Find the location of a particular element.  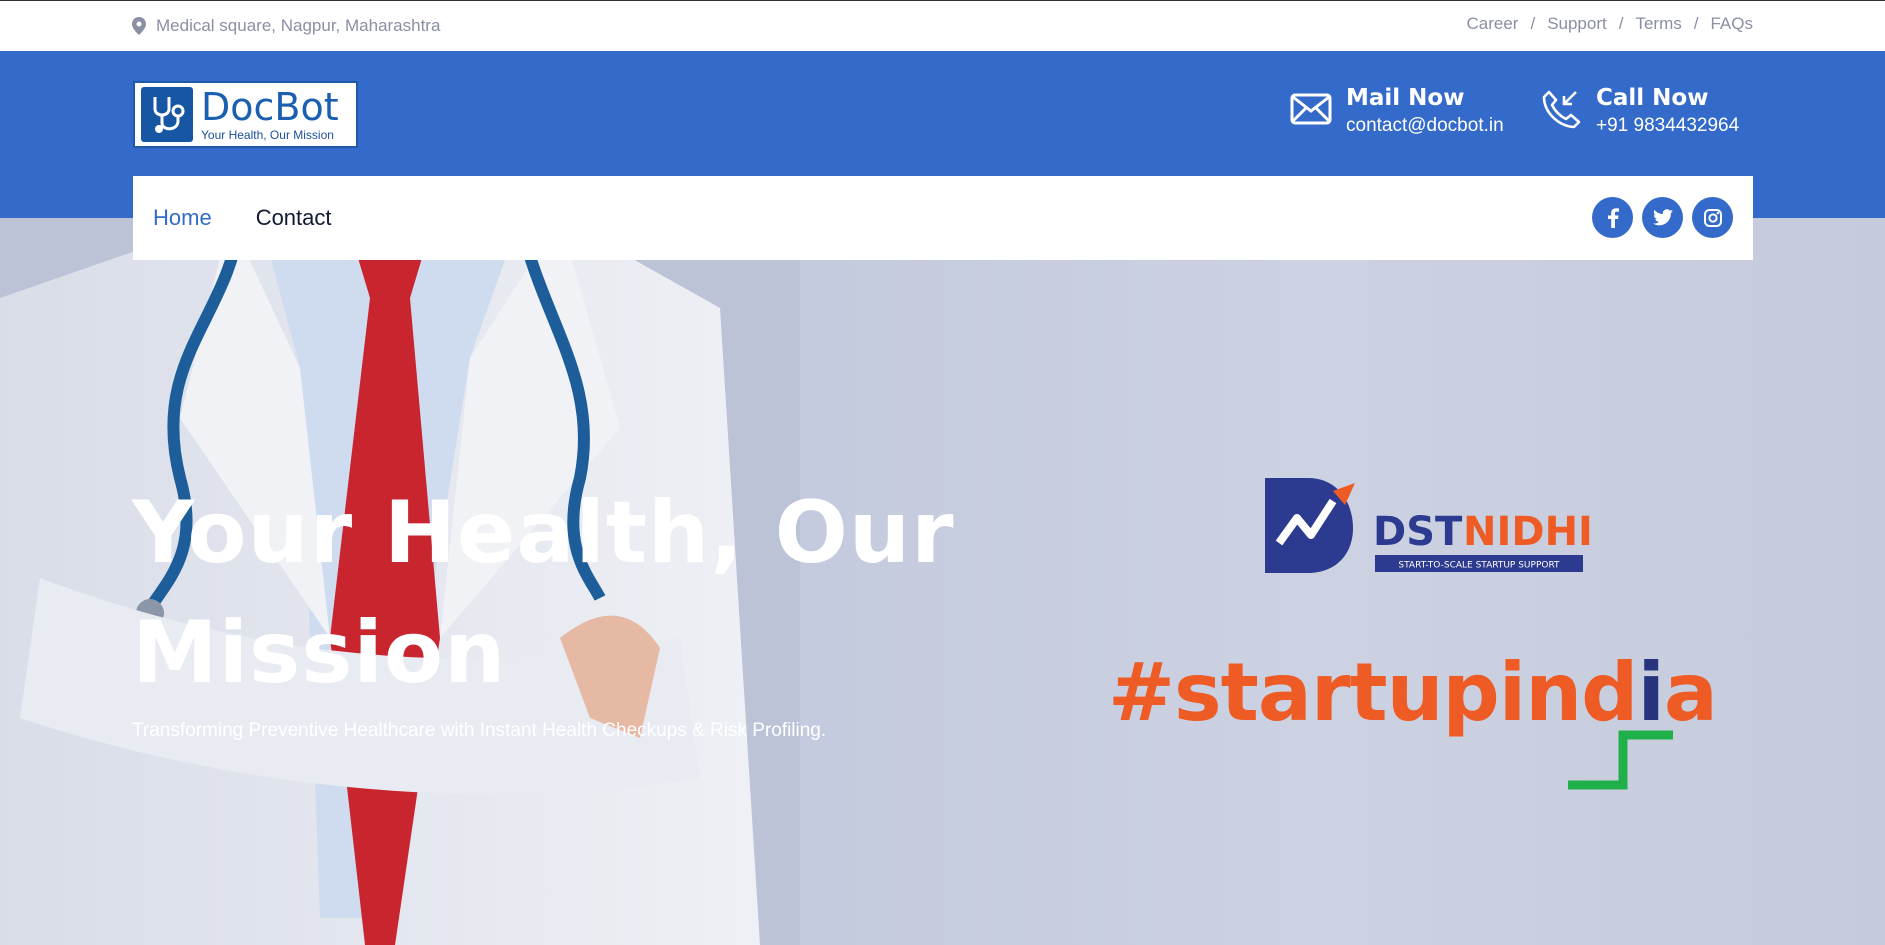

logo-brand: DocBot is located at coordinates (270, 106).